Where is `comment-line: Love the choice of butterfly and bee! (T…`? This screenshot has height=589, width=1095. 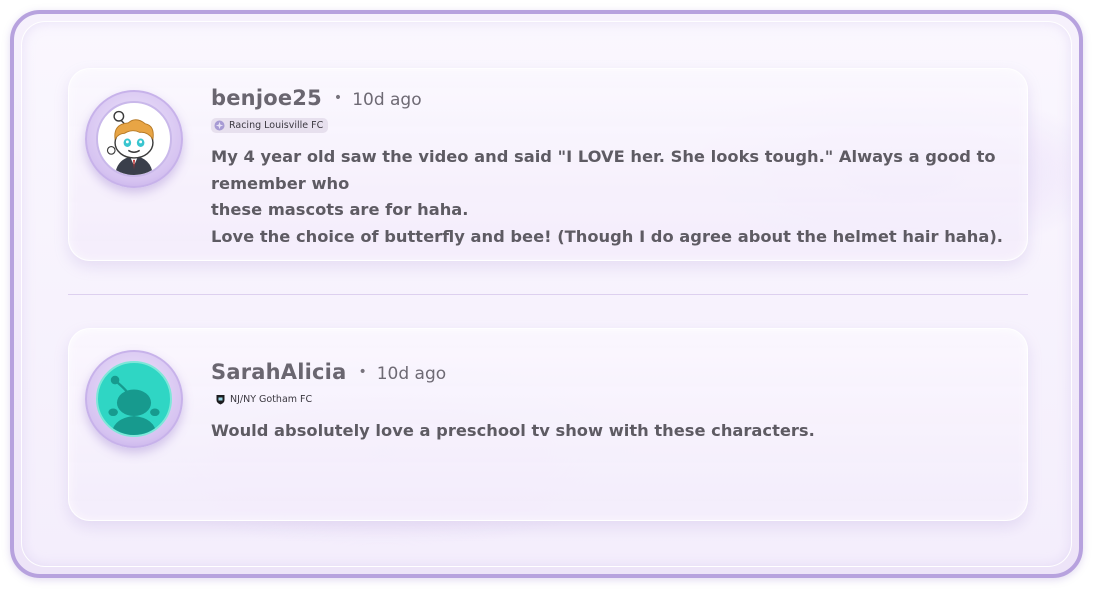 comment-line: Love the choice of butterfly and bee! (T… is located at coordinates (607, 236).